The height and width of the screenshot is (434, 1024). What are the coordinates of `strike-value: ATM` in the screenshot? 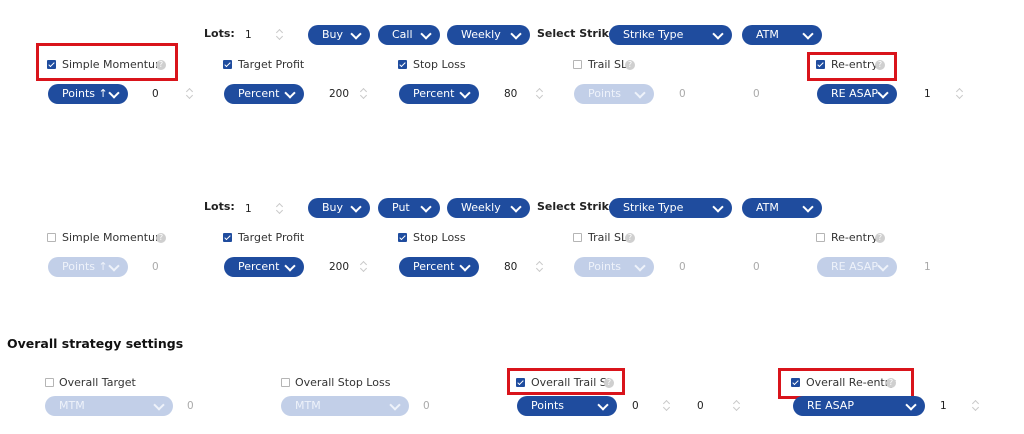 It's located at (767, 34).